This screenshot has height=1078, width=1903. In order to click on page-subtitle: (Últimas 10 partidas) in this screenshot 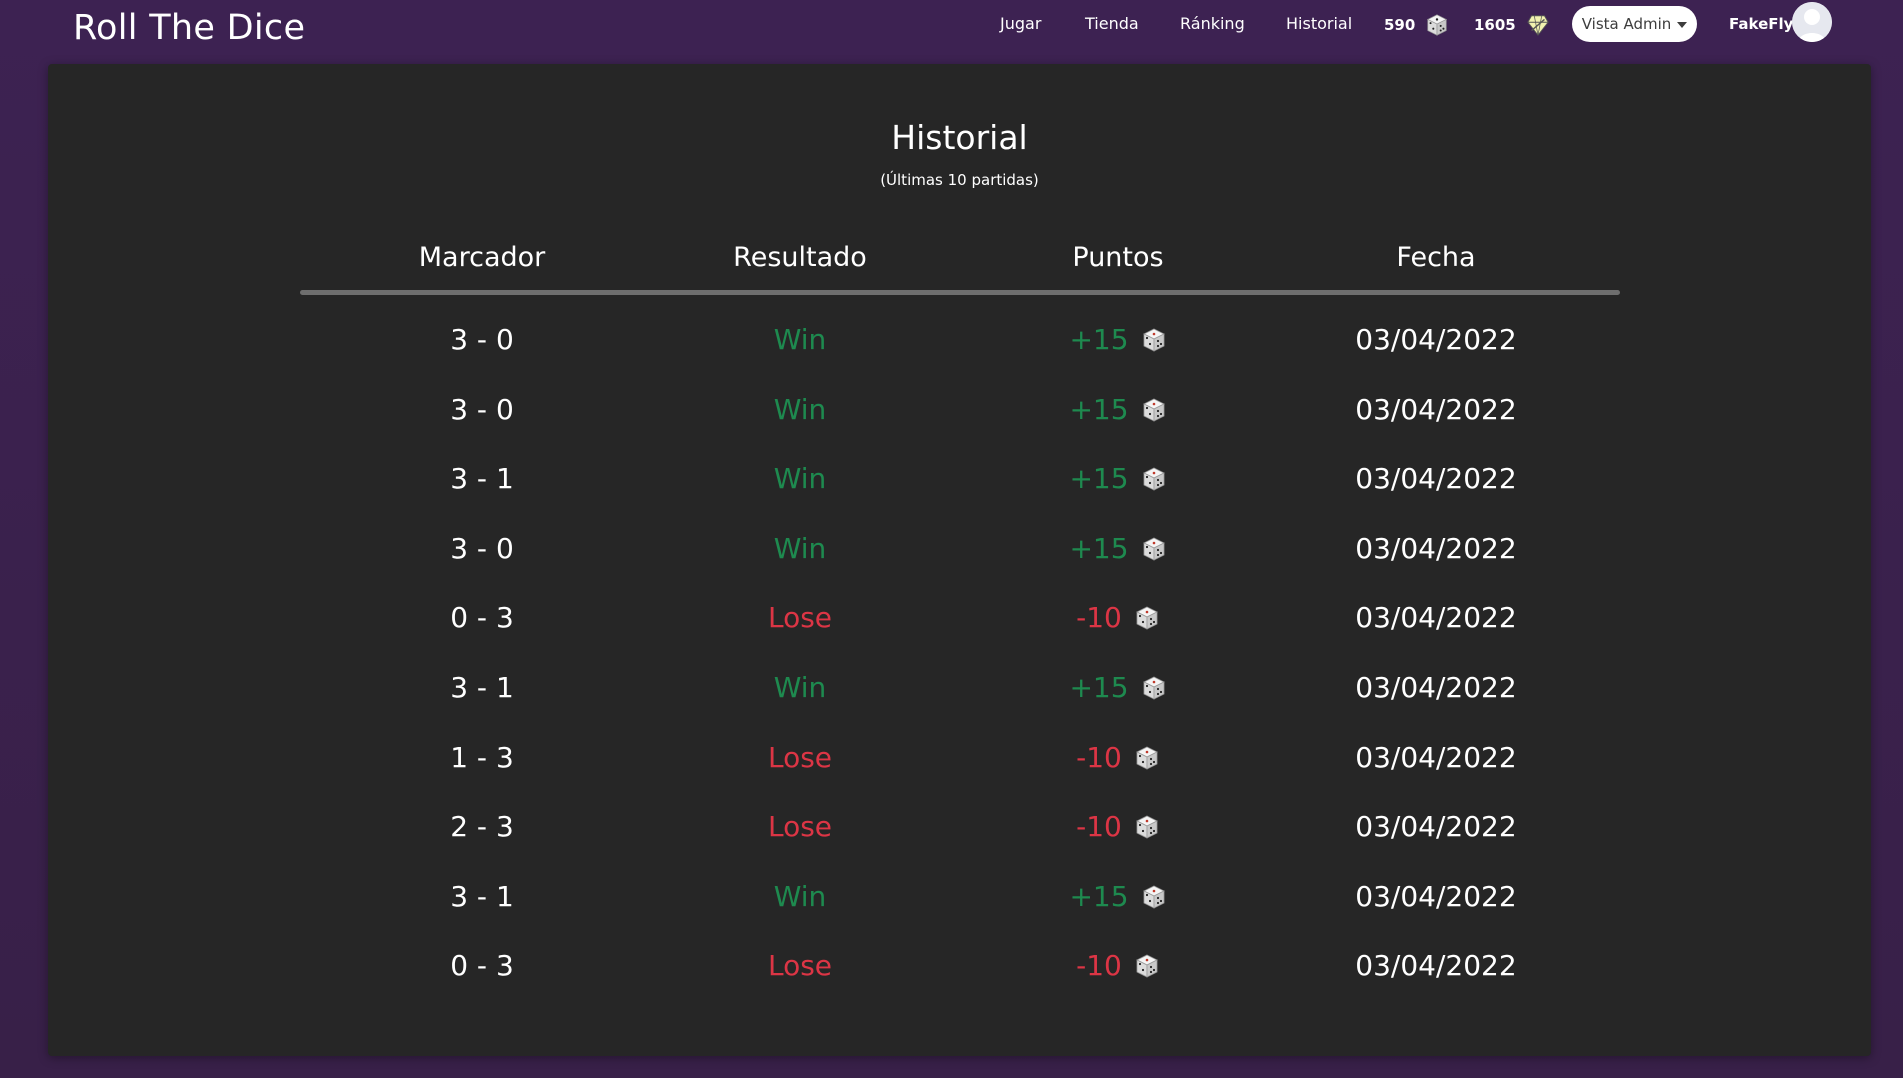, I will do `click(959, 180)`.